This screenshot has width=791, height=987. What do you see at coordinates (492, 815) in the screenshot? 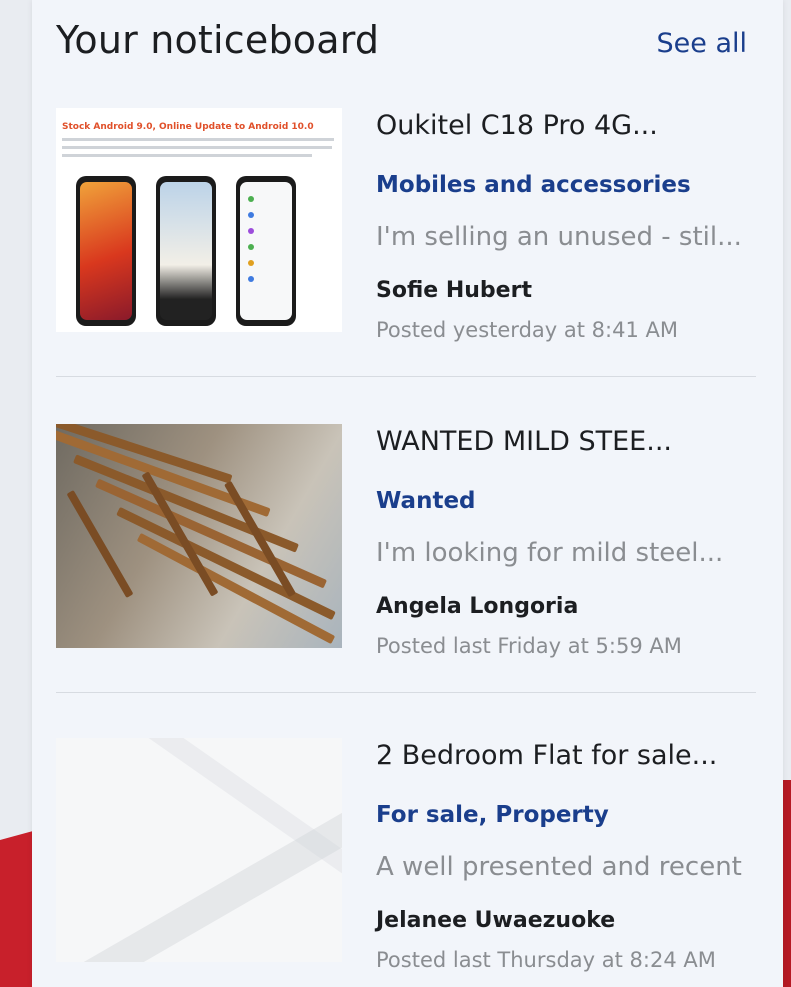
I see `notice-category: For sale, Property` at bounding box center [492, 815].